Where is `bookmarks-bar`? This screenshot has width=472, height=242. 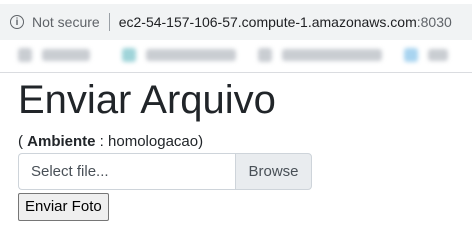
bookmarks-bar is located at coordinates (236, 55).